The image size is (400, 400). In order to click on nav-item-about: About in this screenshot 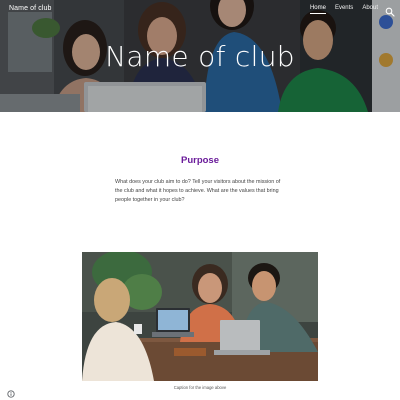, I will do `click(370, 9)`.